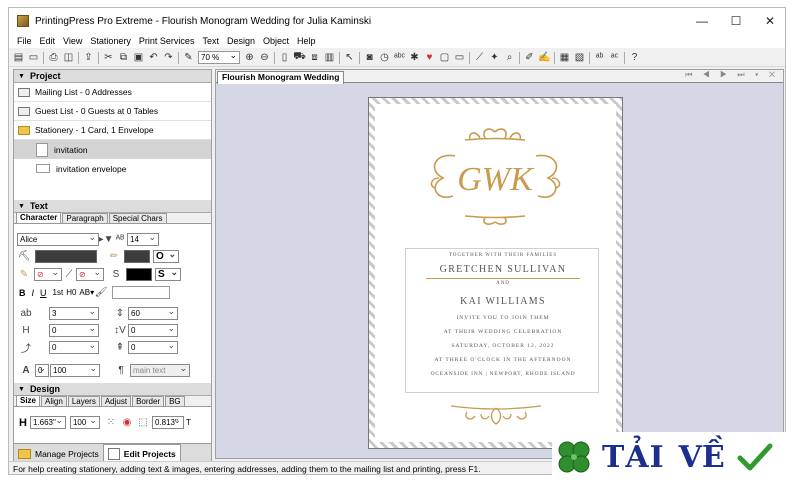  What do you see at coordinates (24, 41) in the screenshot?
I see `menu-file: File` at bounding box center [24, 41].